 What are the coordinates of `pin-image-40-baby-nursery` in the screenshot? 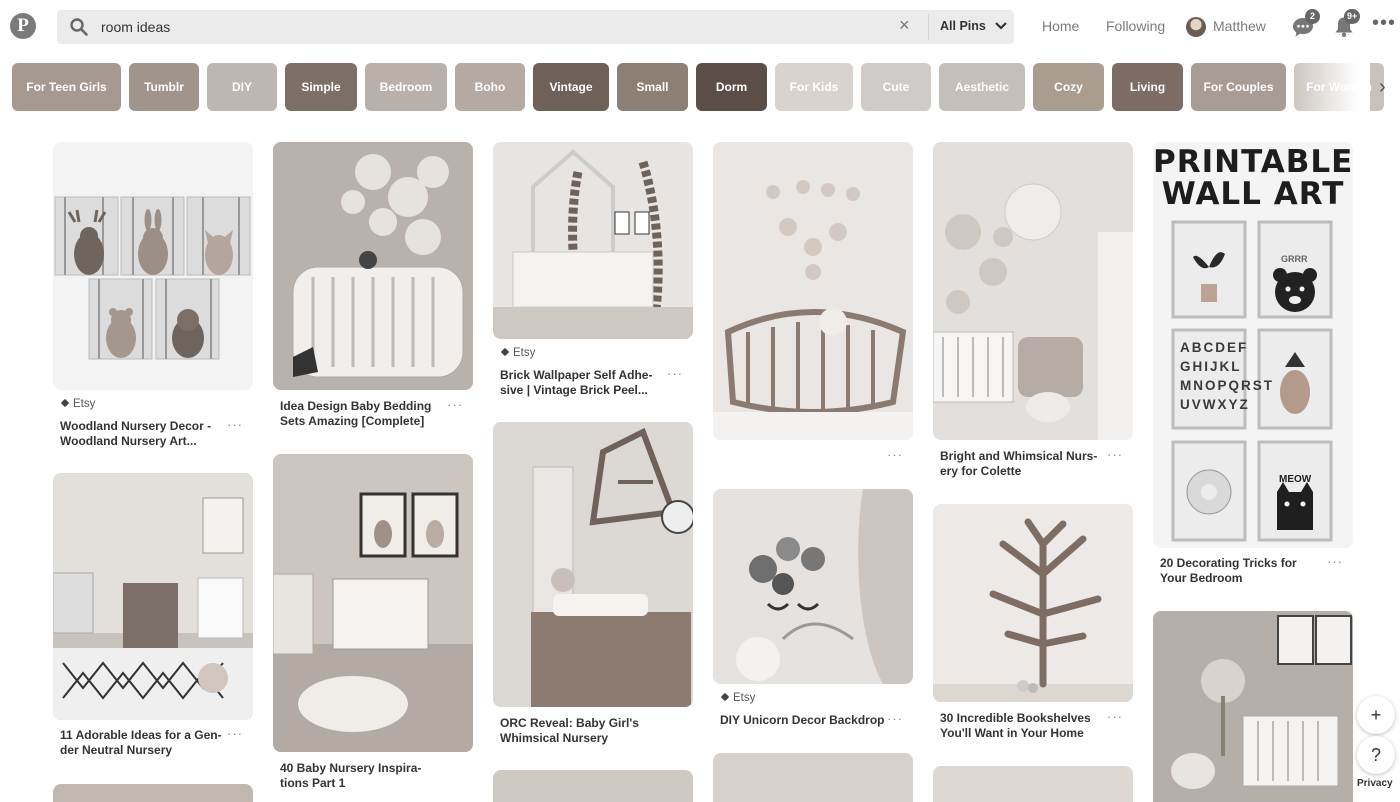 It's located at (373, 603).